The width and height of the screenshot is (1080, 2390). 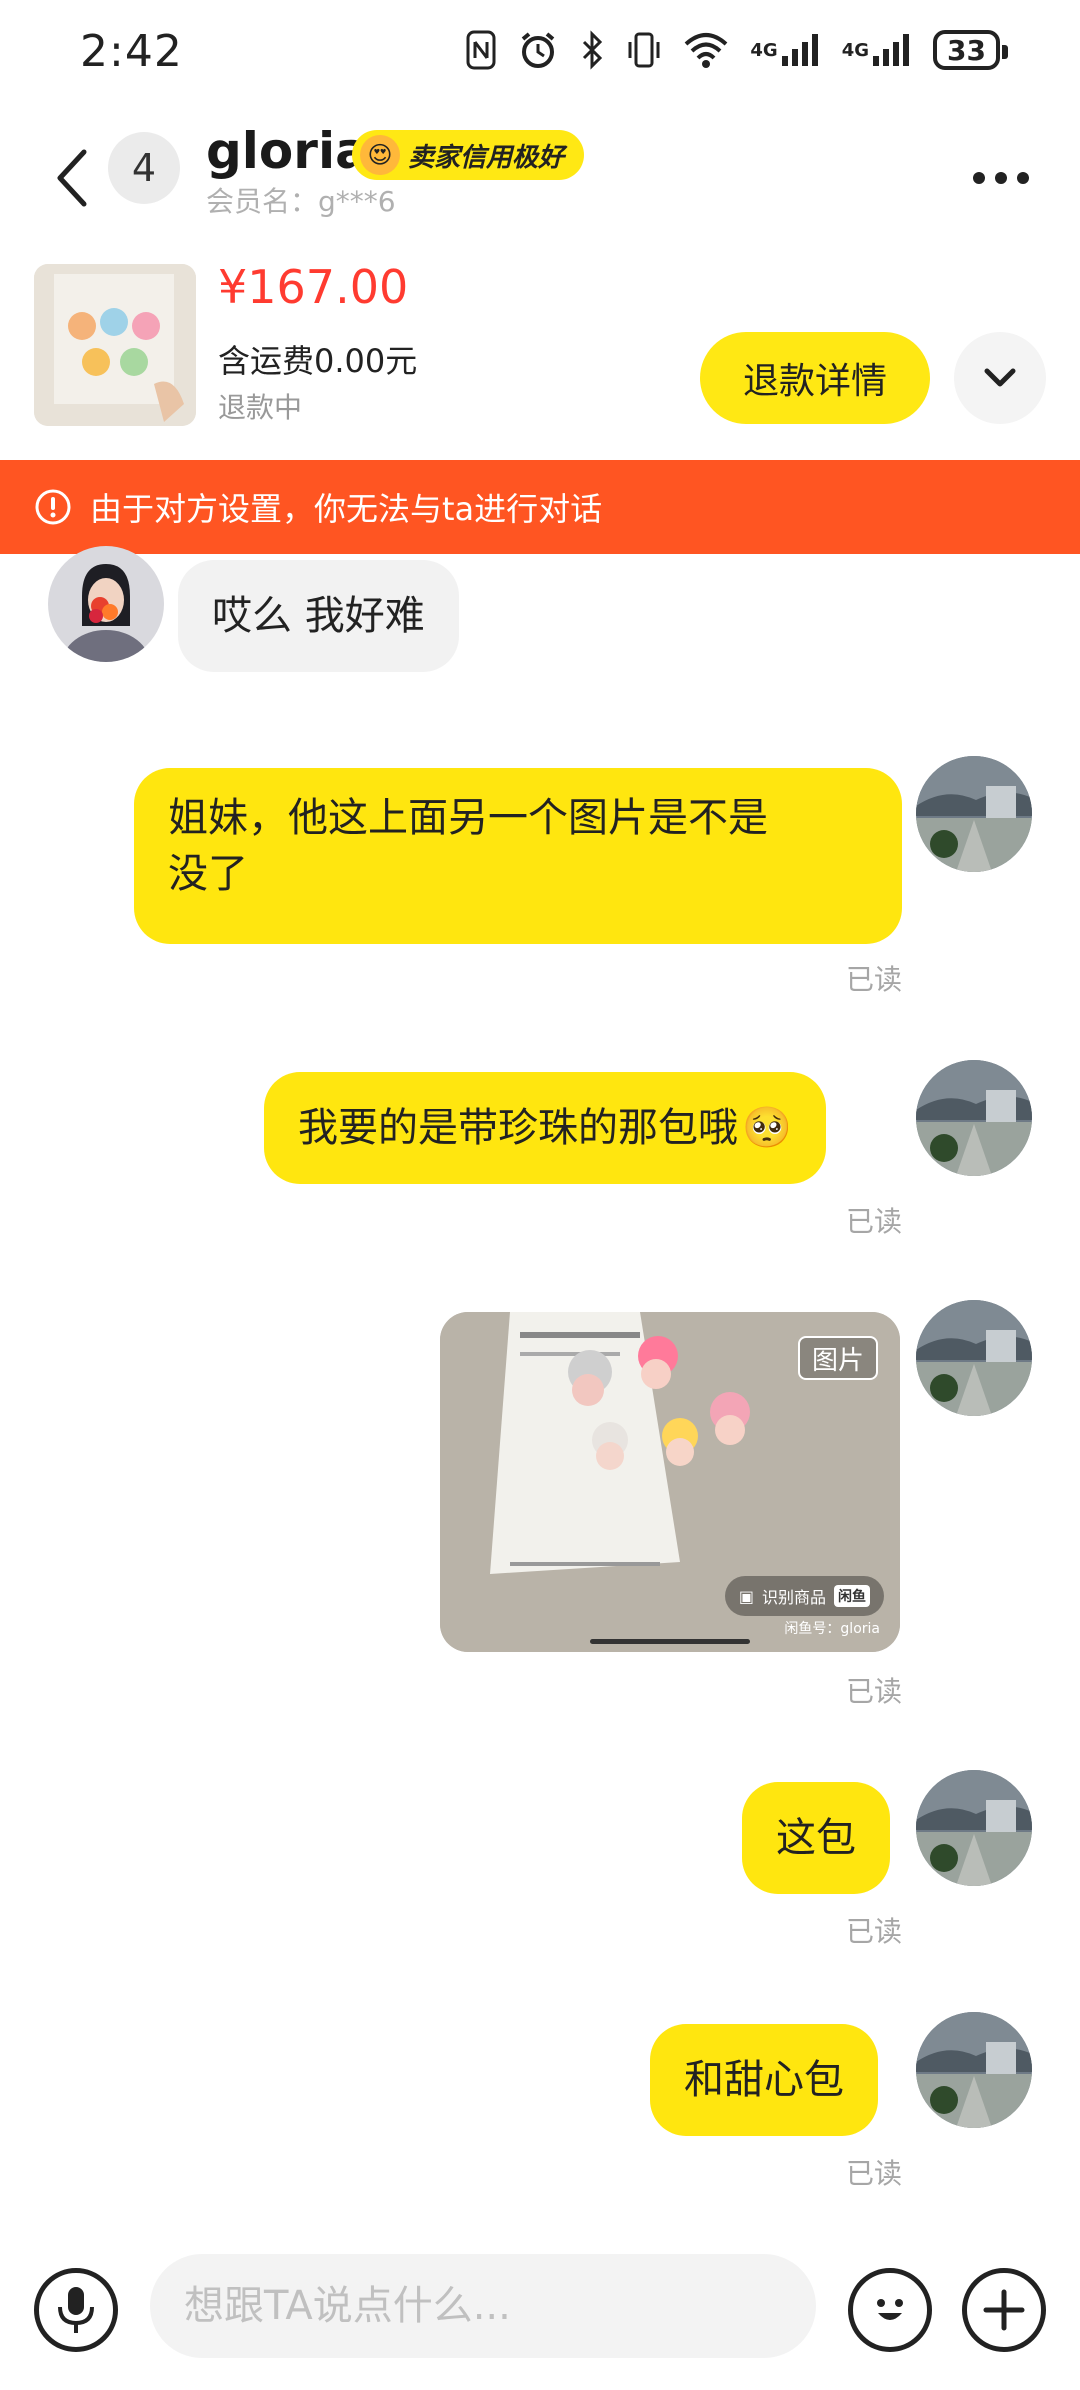 I want to click on chevron-down-icon, so click(x=1000, y=377).